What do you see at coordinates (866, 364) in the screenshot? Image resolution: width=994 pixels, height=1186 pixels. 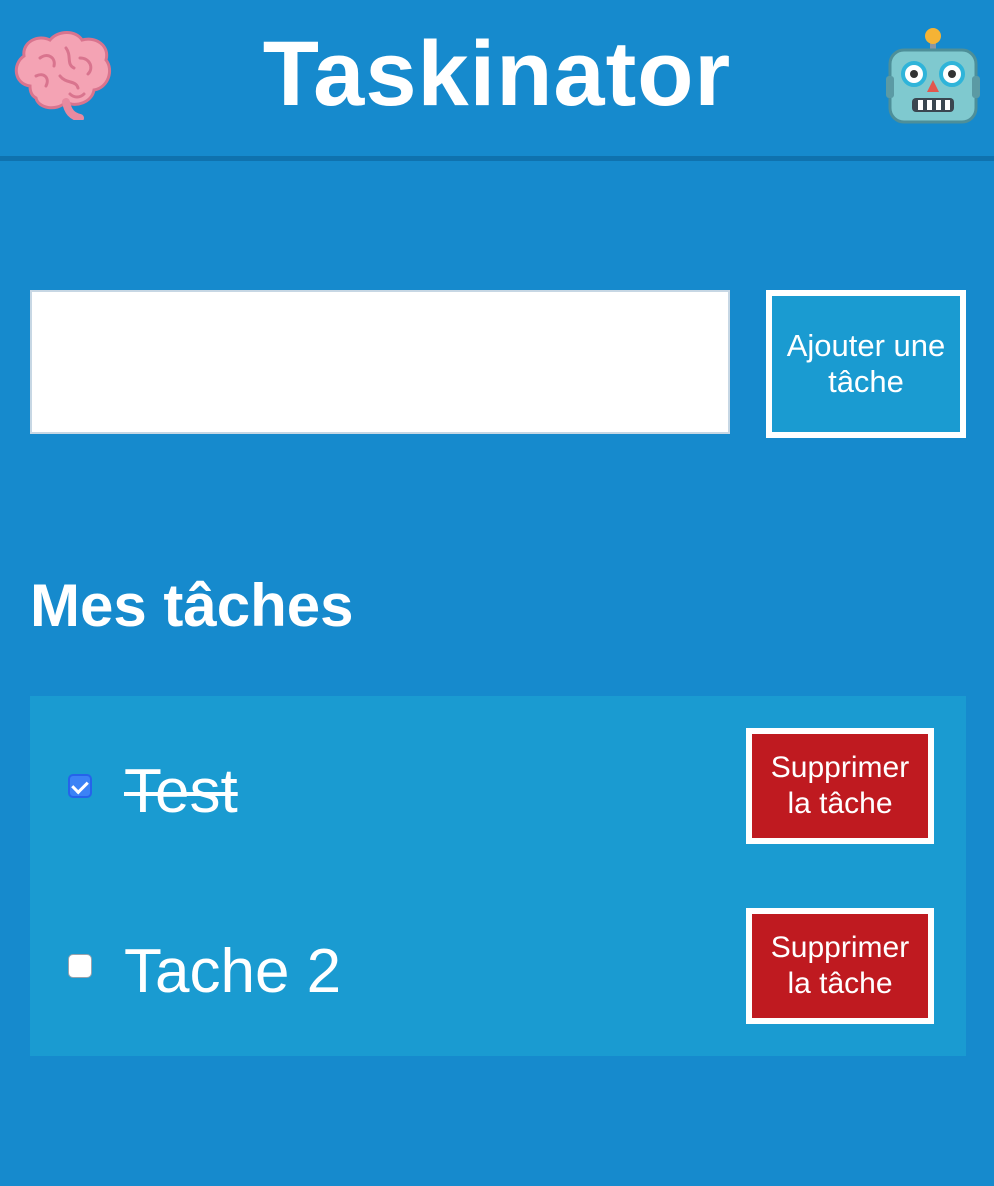 I see `add-task-button: Ajouter une tâche` at bounding box center [866, 364].